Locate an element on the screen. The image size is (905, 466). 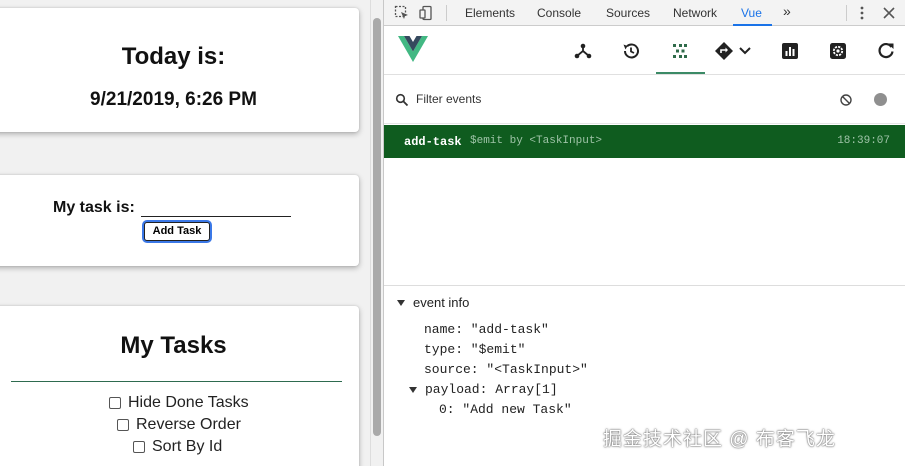
event-info-toggle: event info is located at coordinates (433, 302).